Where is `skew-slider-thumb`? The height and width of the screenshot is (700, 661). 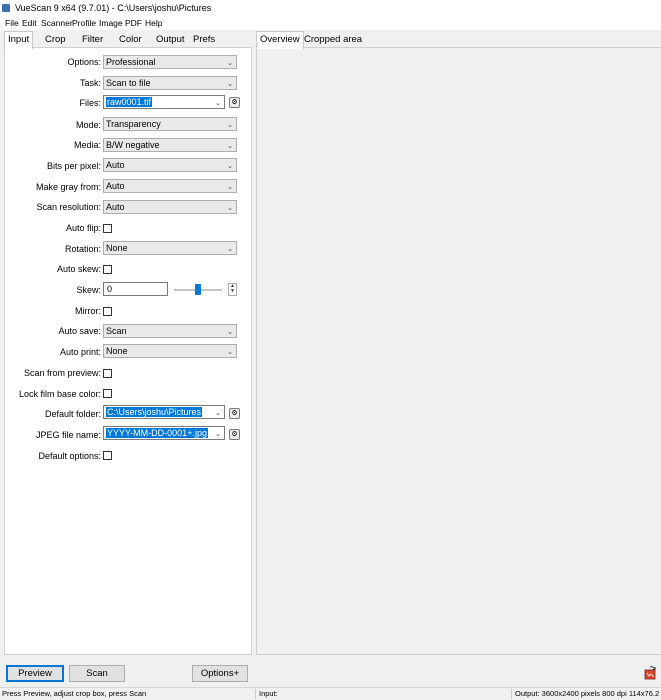
skew-slider-thumb is located at coordinates (198, 289).